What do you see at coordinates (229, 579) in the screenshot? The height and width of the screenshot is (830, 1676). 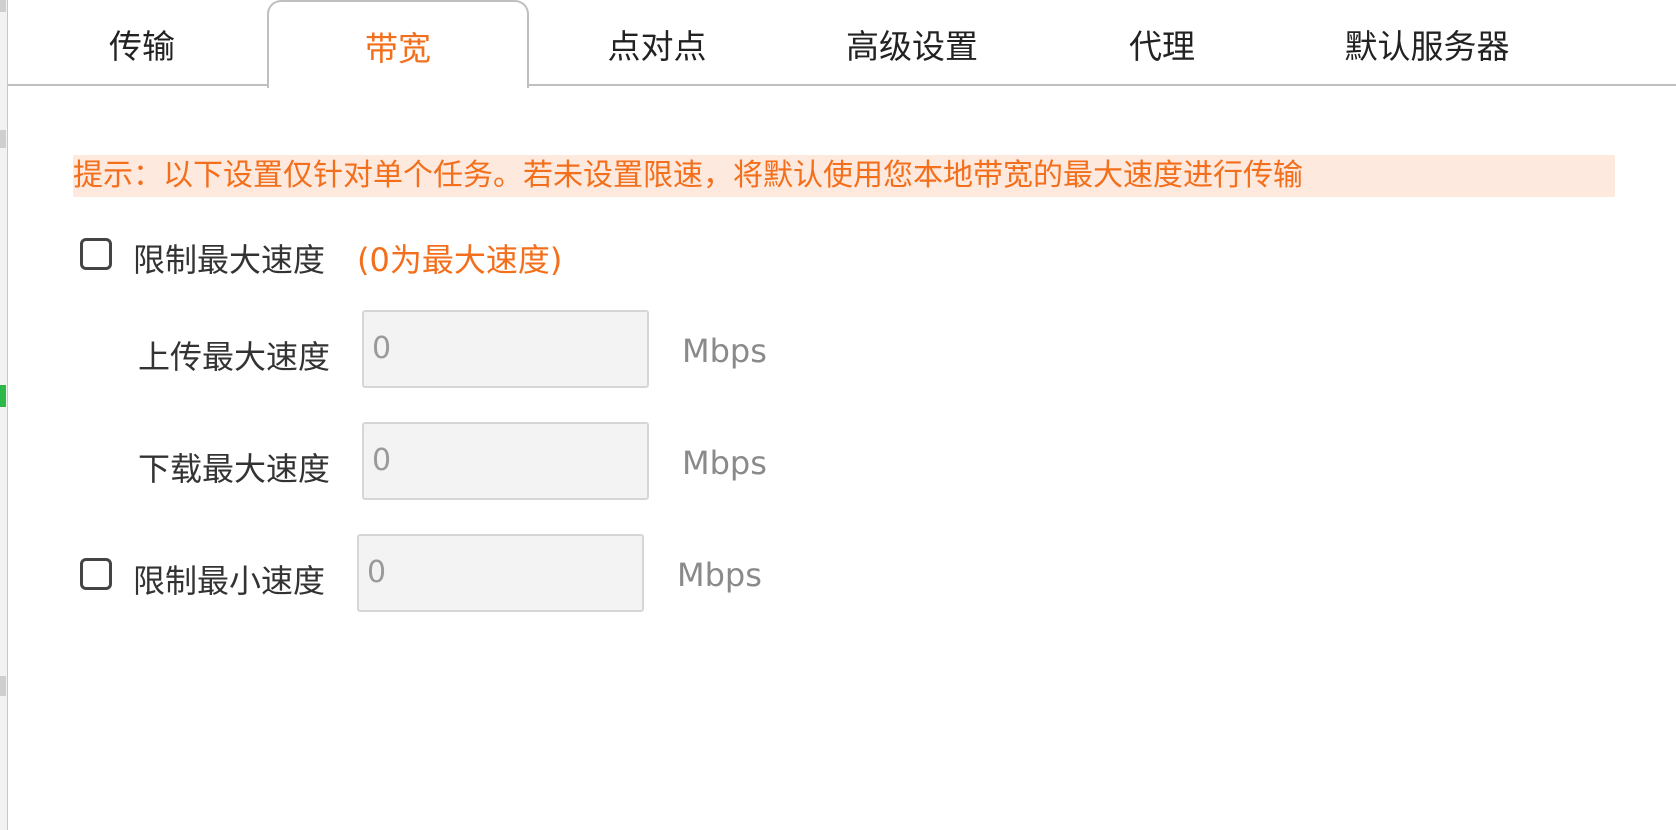 I see `limit-min-speed-label: 限制最小速度` at bounding box center [229, 579].